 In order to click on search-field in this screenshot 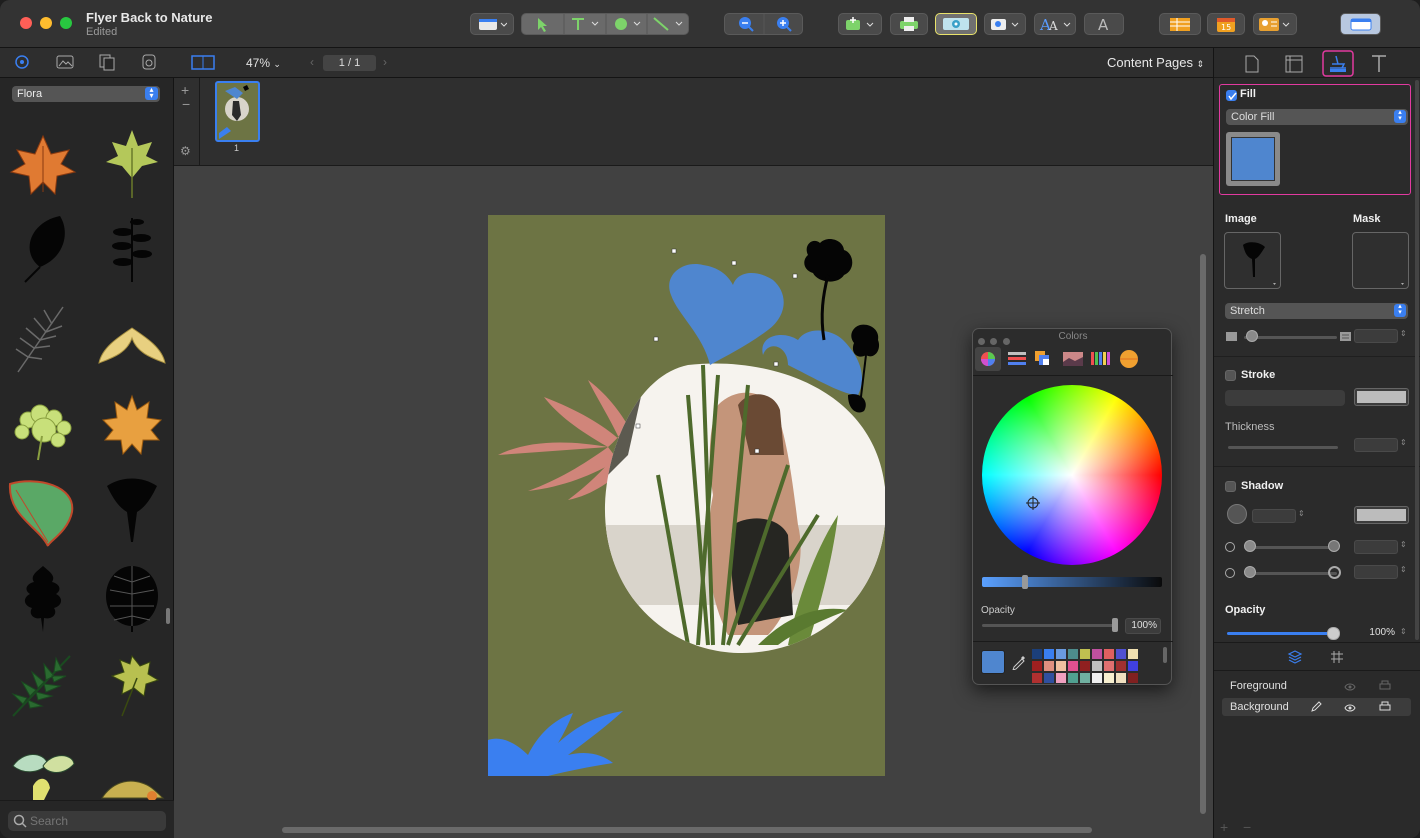, I will do `click(87, 821)`.